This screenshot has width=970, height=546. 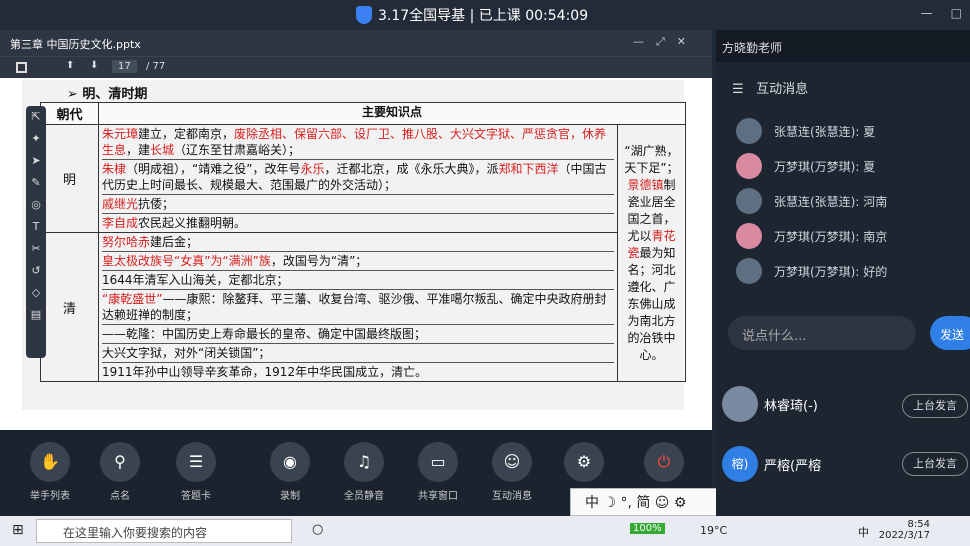 What do you see at coordinates (950, 333) in the screenshot?
I see `send-button: 发送` at bounding box center [950, 333].